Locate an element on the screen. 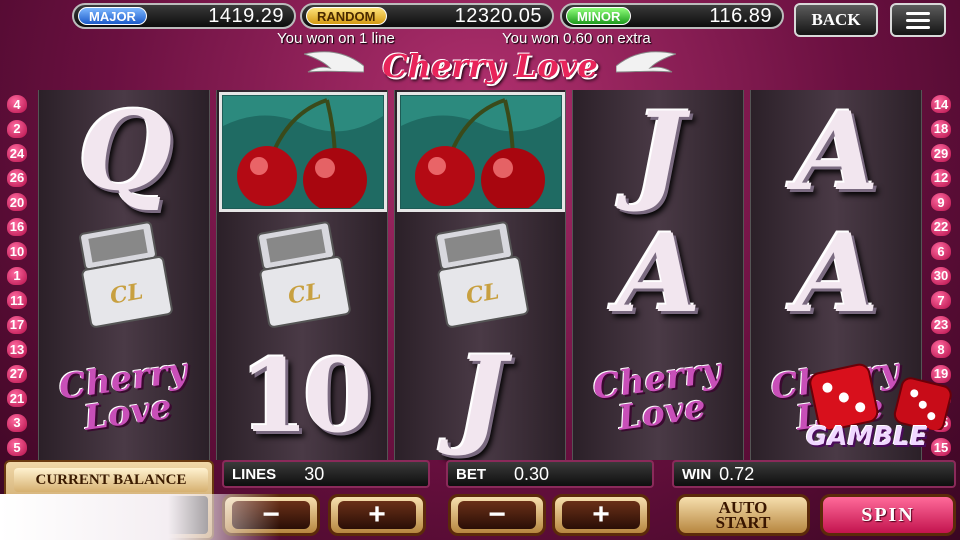  payline-marker: 27 is located at coordinates (17, 374).